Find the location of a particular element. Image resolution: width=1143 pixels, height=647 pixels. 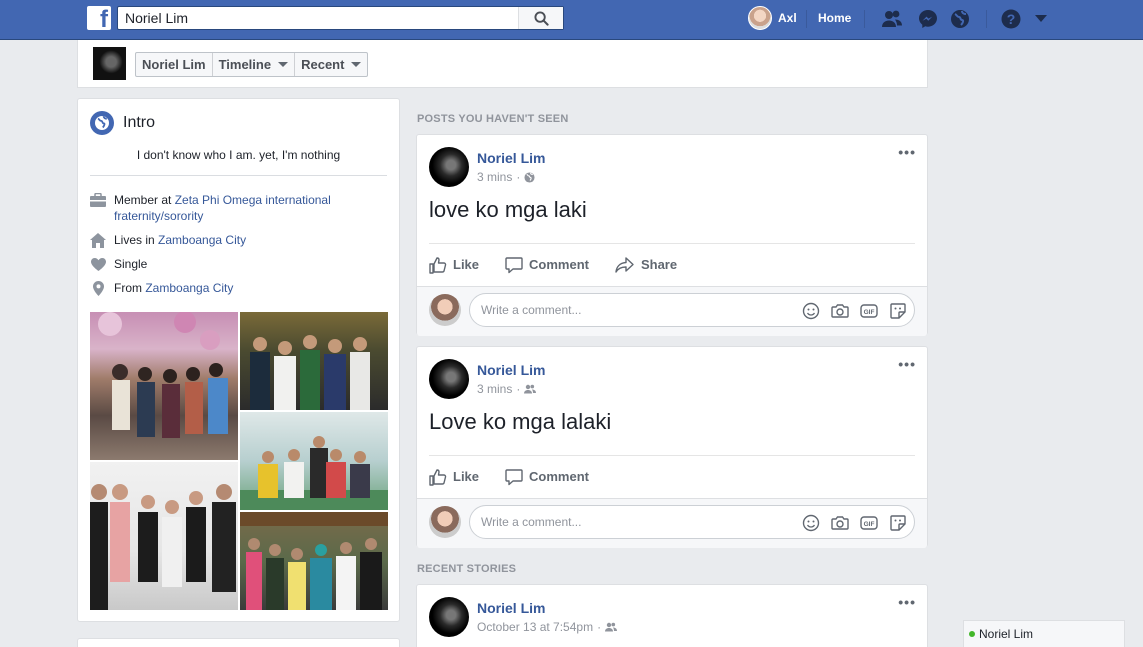

comment-composer: GIF is located at coordinates (672, 523).